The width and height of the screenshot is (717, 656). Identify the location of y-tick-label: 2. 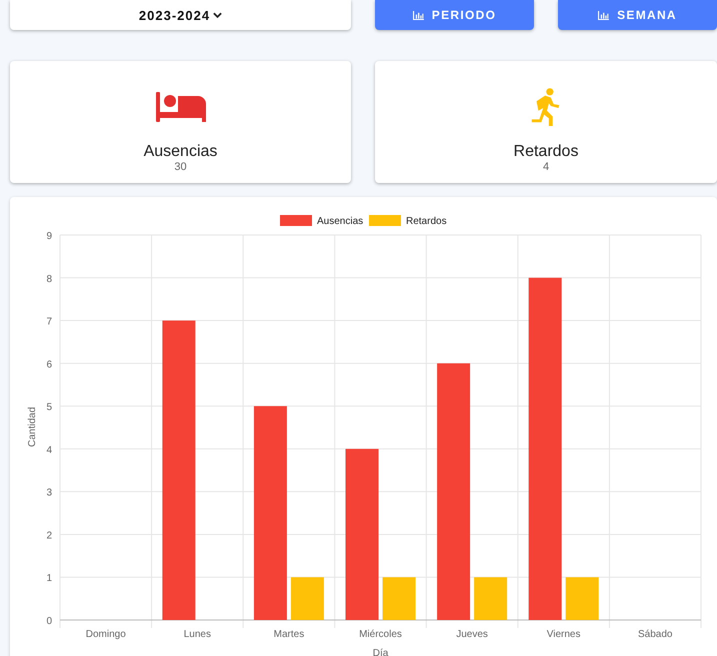
(49, 536).